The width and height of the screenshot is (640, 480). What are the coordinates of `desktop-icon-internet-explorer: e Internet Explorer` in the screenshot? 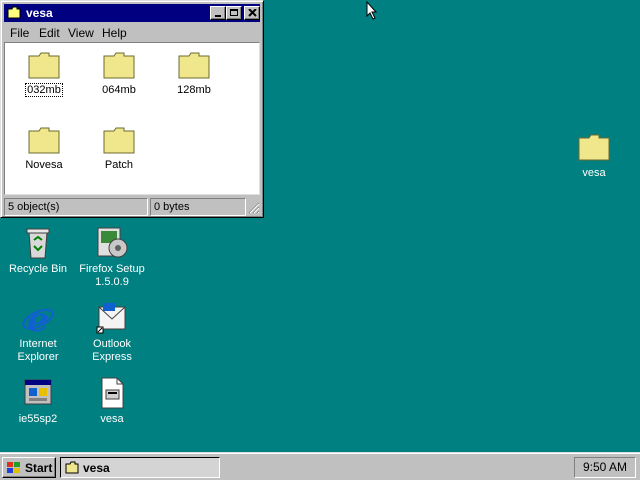 It's located at (38, 332).